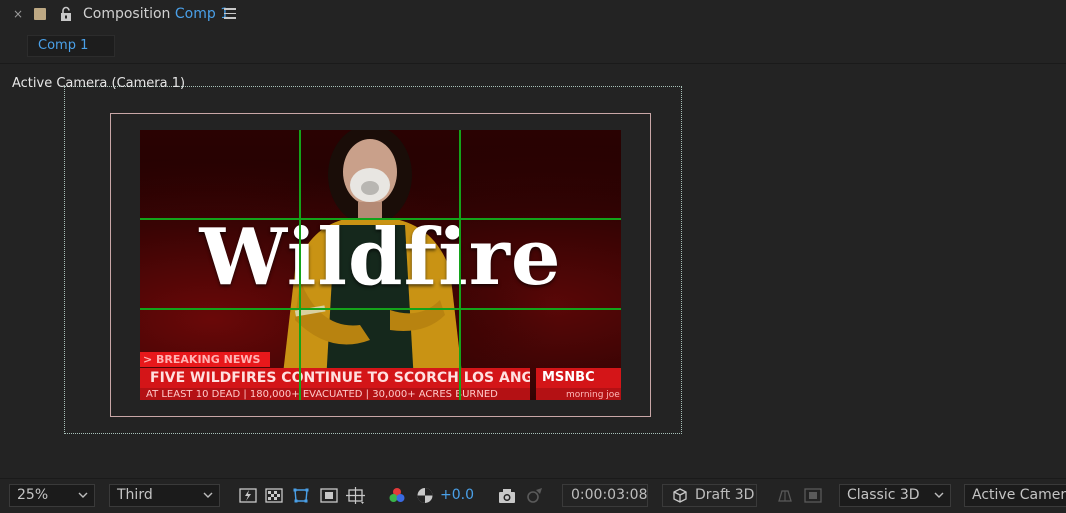 The image size is (1066, 513). I want to click on comp-tab-bar: Comp 1, so click(533, 47).